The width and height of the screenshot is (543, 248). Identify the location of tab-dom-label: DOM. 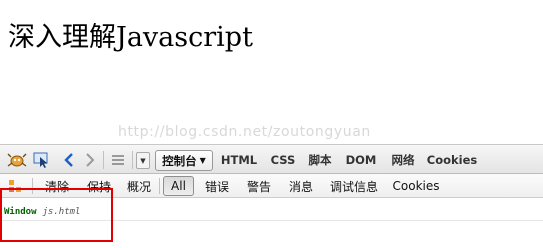
(361, 160).